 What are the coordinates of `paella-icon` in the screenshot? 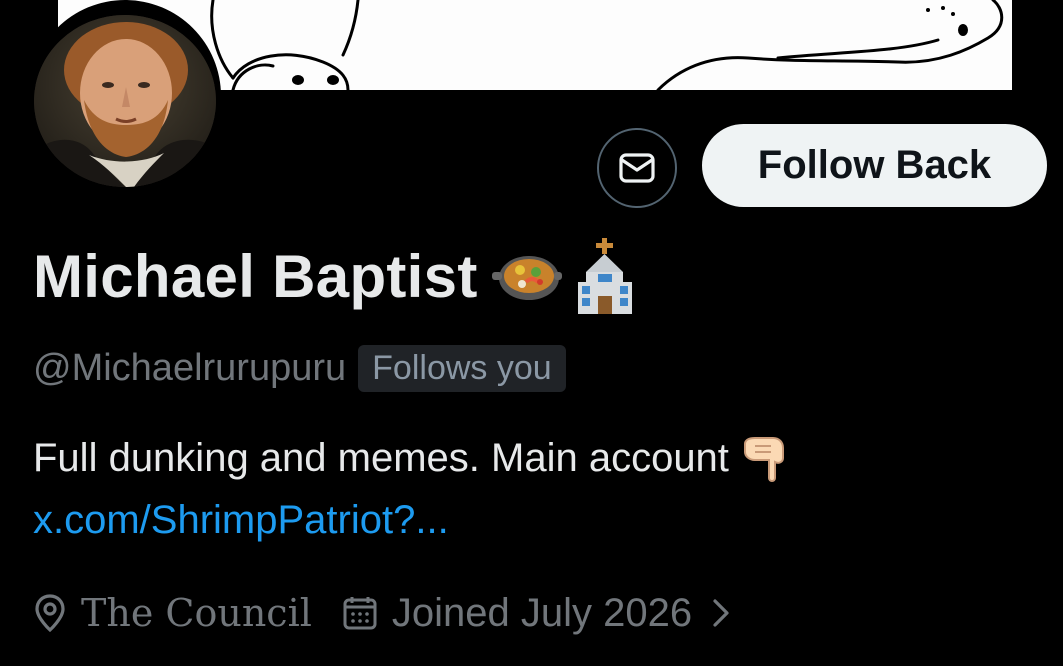 It's located at (526, 276).